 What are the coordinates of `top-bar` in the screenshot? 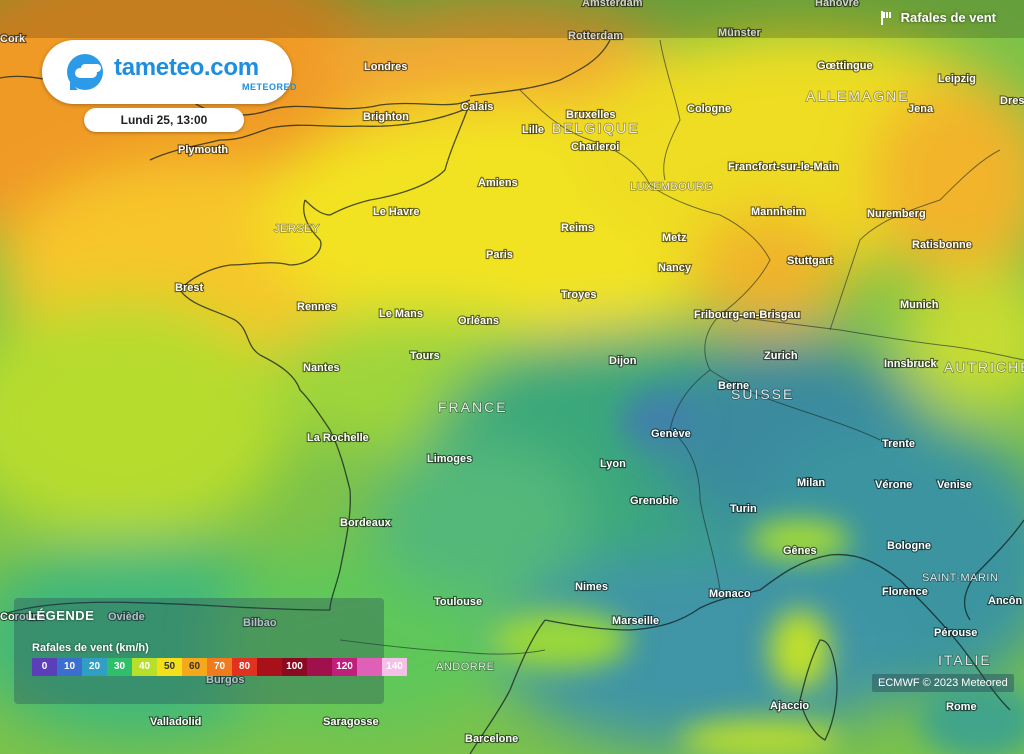 It's located at (512, 19).